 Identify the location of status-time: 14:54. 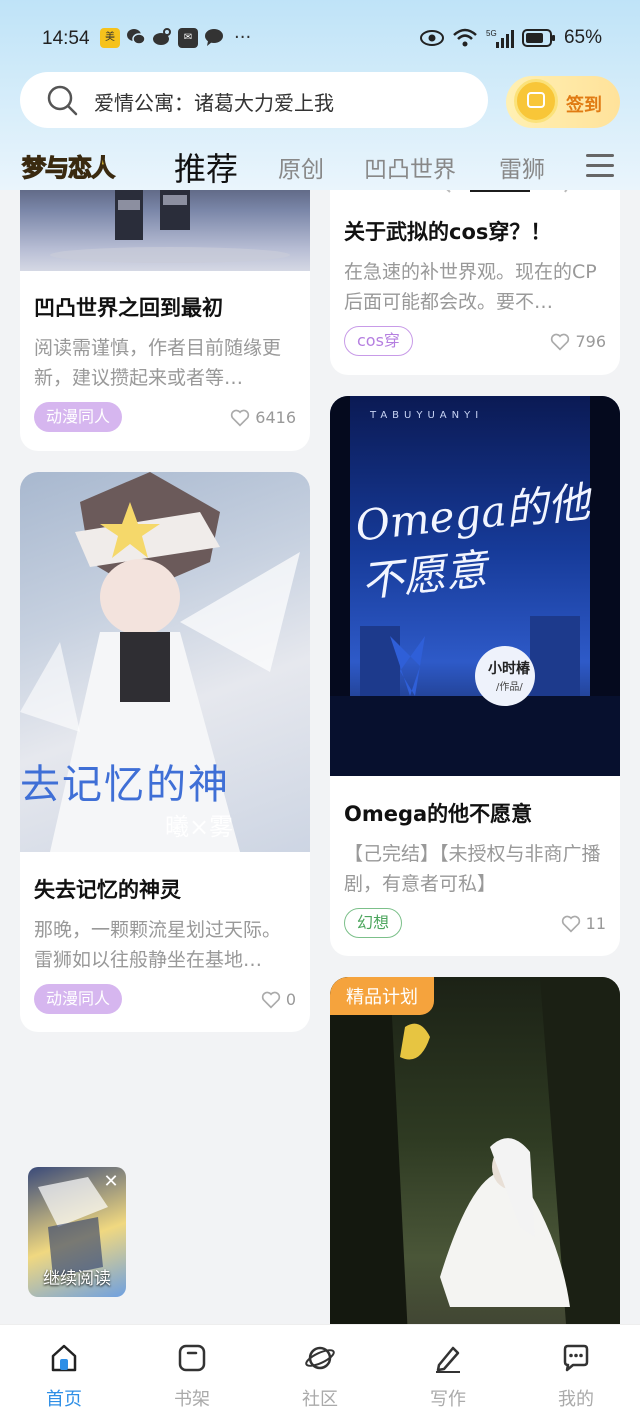
(66, 38).